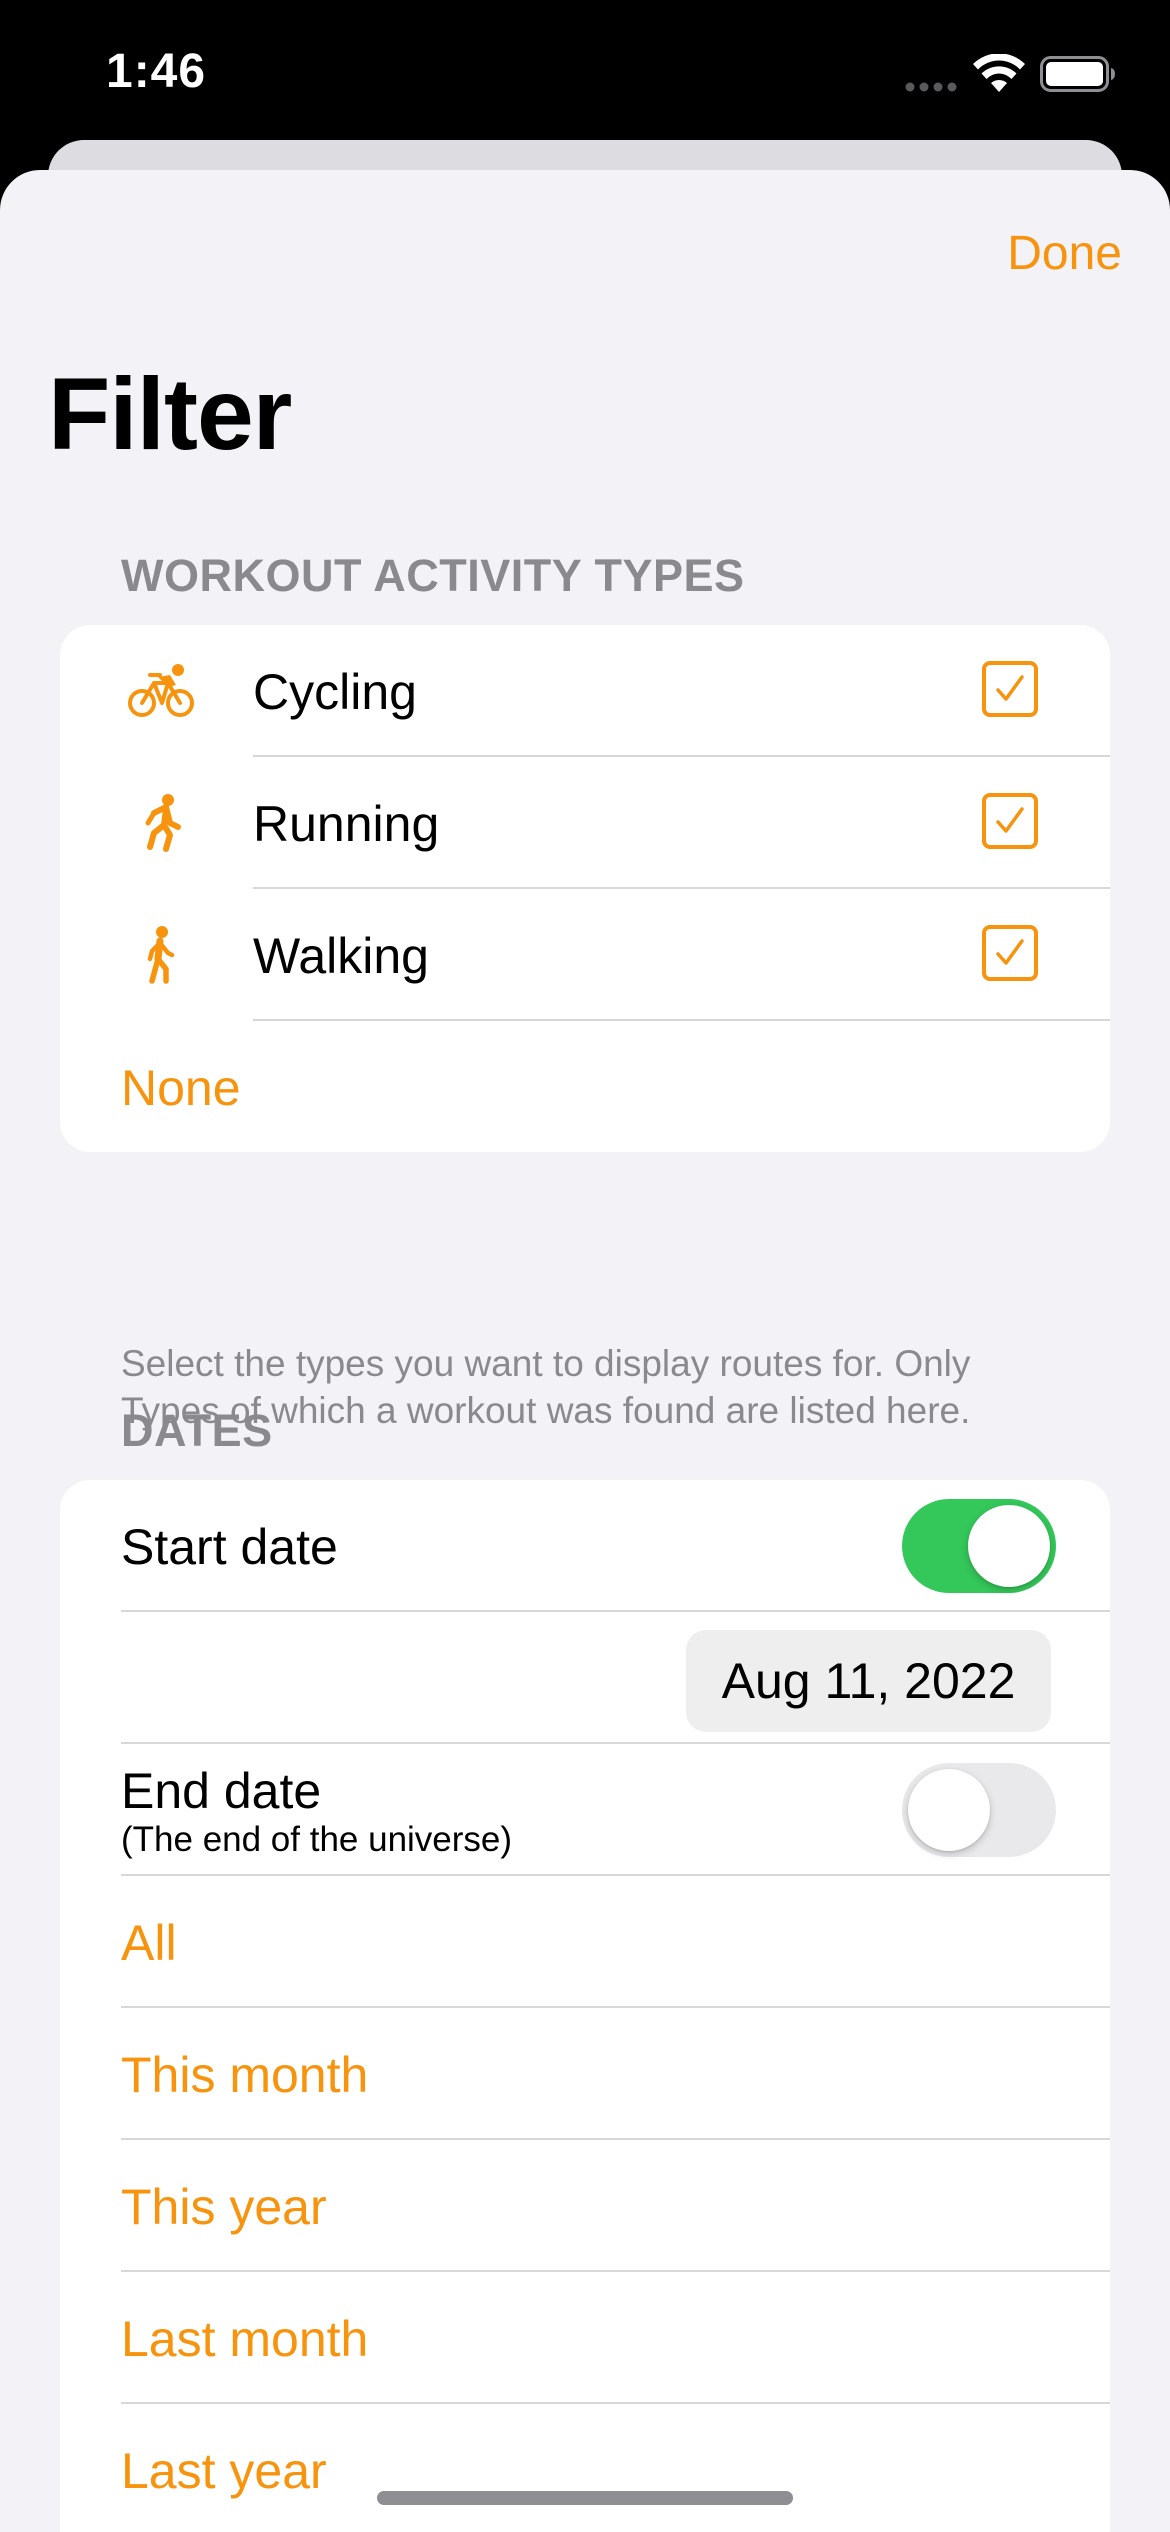 The height and width of the screenshot is (2532, 1170). What do you see at coordinates (585, 1546) in the screenshot?
I see `start-date-row: Start date` at bounding box center [585, 1546].